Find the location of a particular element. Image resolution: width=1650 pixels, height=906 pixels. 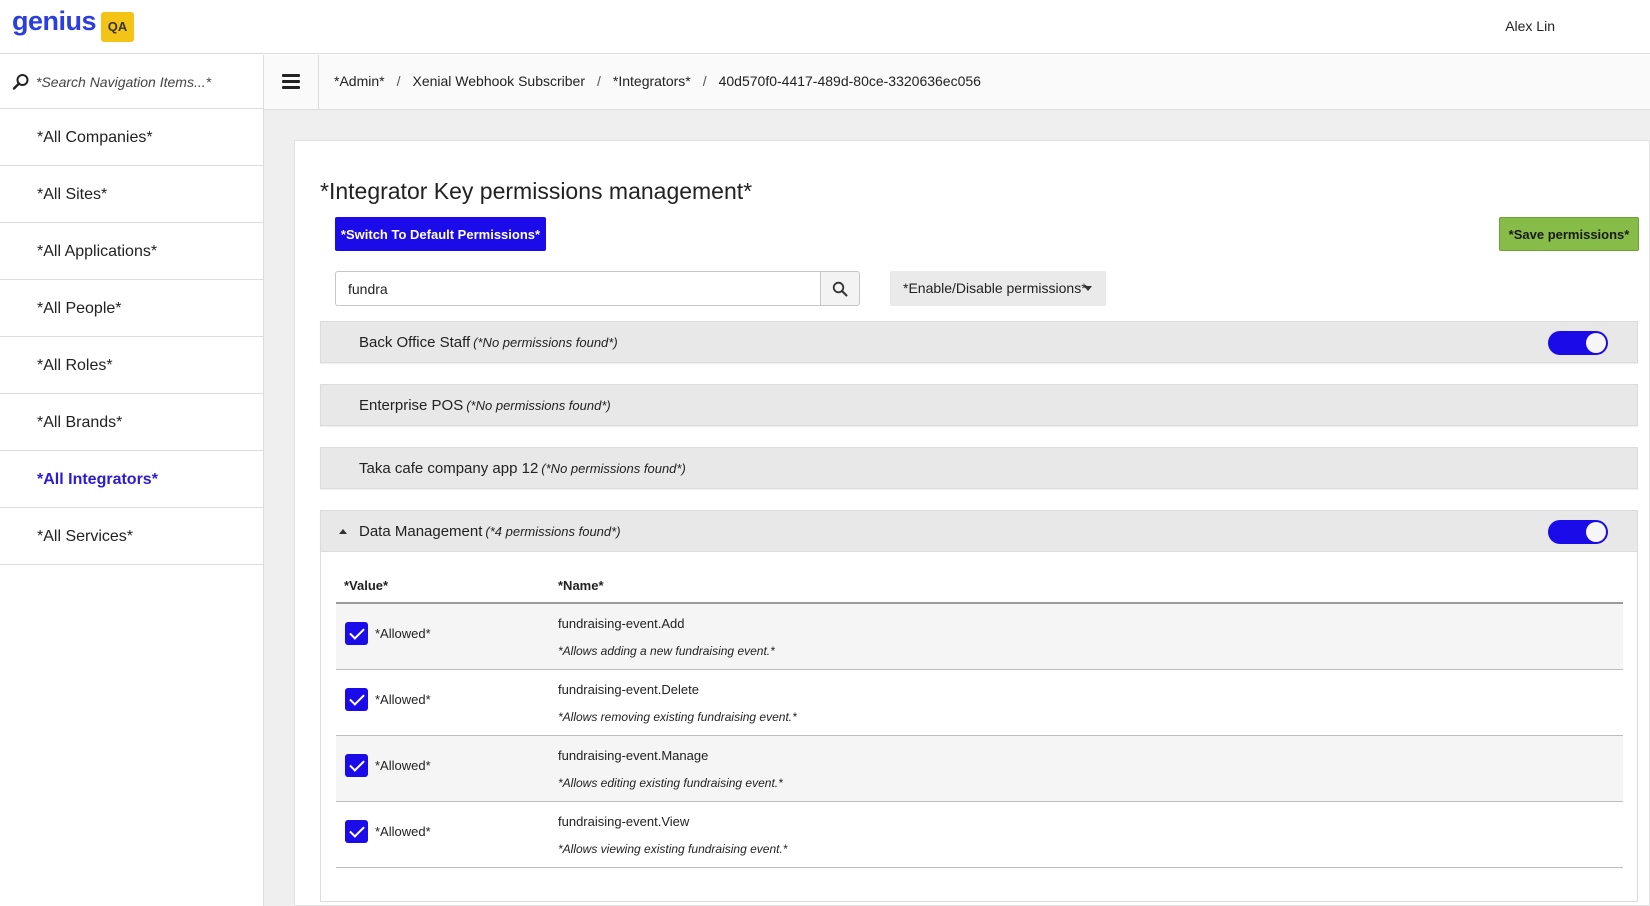

panel-title: Back Office Staff is located at coordinates (415, 342).